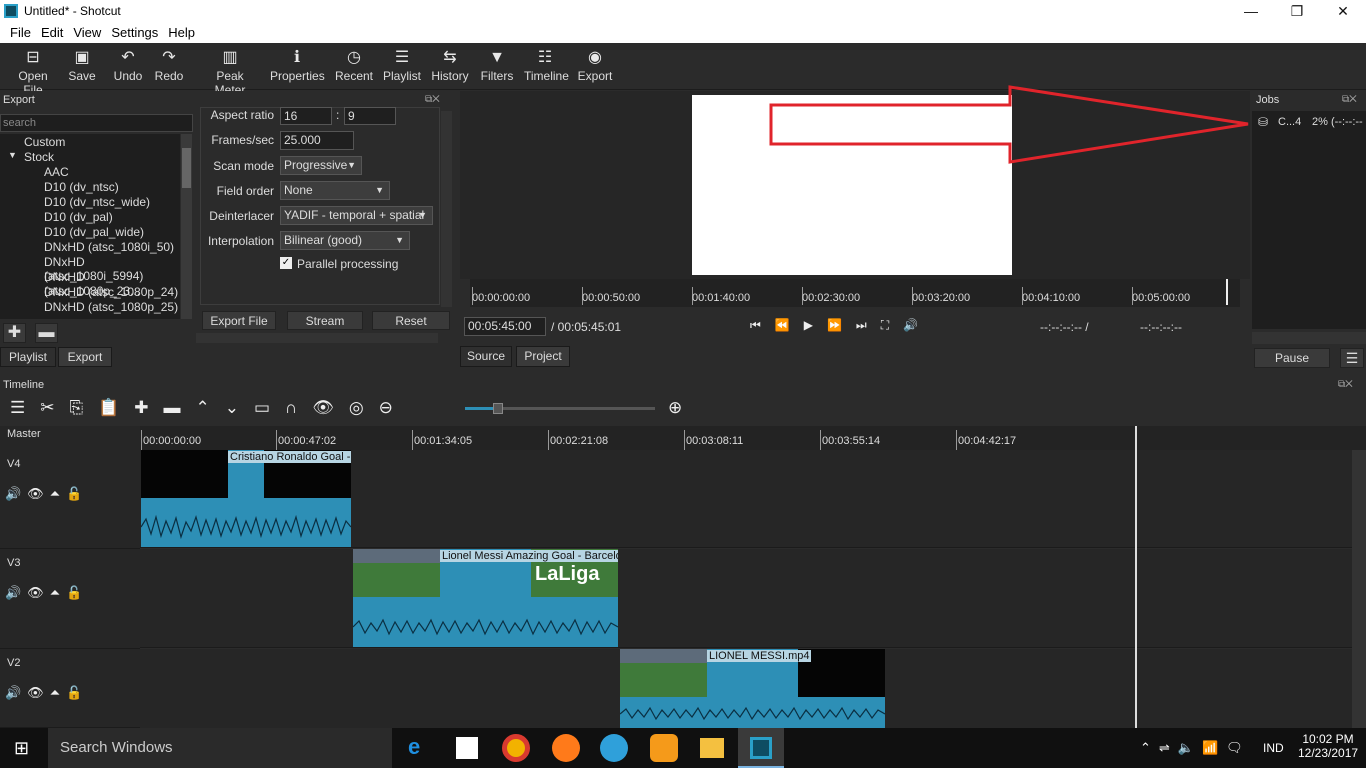 The image size is (1366, 768). Describe the element at coordinates (128, 66) in the screenshot. I see `undo-button: ↶ Undo` at that location.